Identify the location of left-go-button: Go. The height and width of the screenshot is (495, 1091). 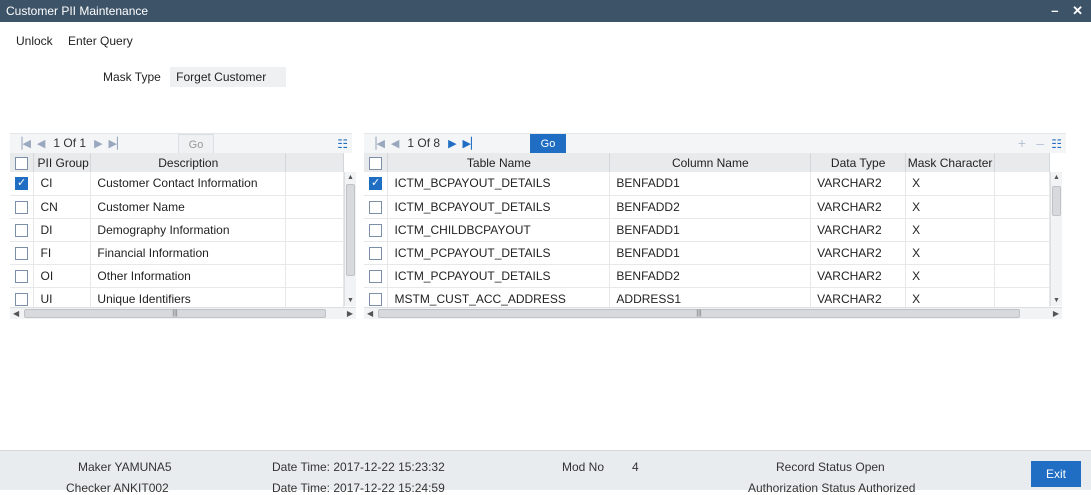
(196, 144).